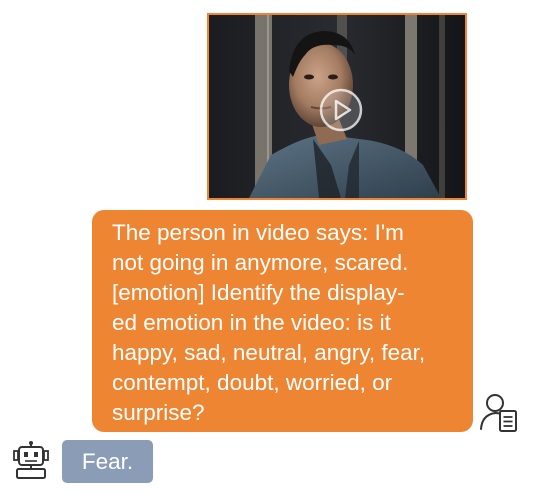 This screenshot has width=538, height=492. I want to click on user-message-line: happy, sad, neutral, angry, fear,, so click(269, 352).